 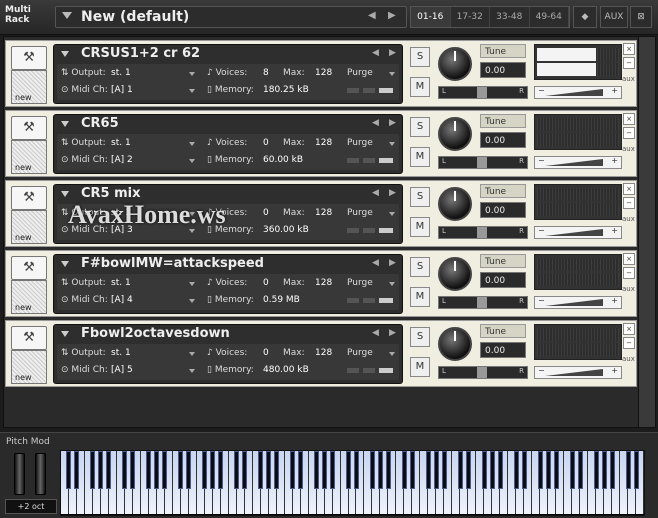 I want to click on output-select: st. 1, so click(x=153, y=73).